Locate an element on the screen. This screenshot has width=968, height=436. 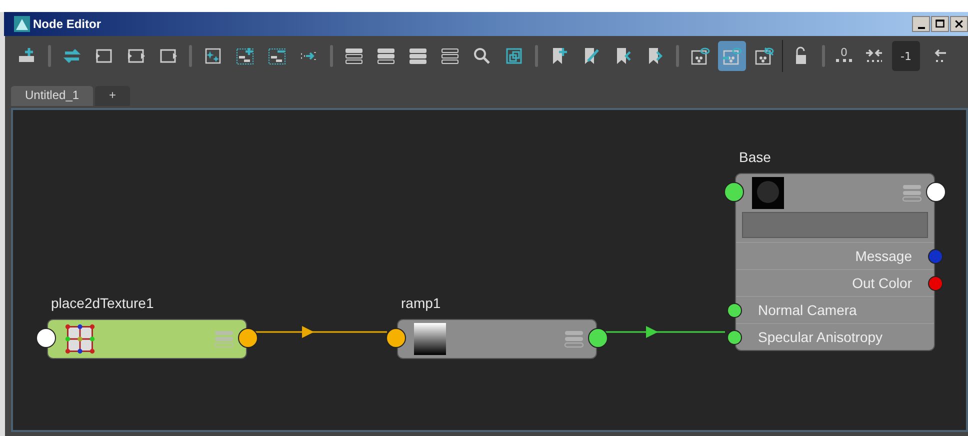
add-attribute-icon is located at coordinates (245, 56).